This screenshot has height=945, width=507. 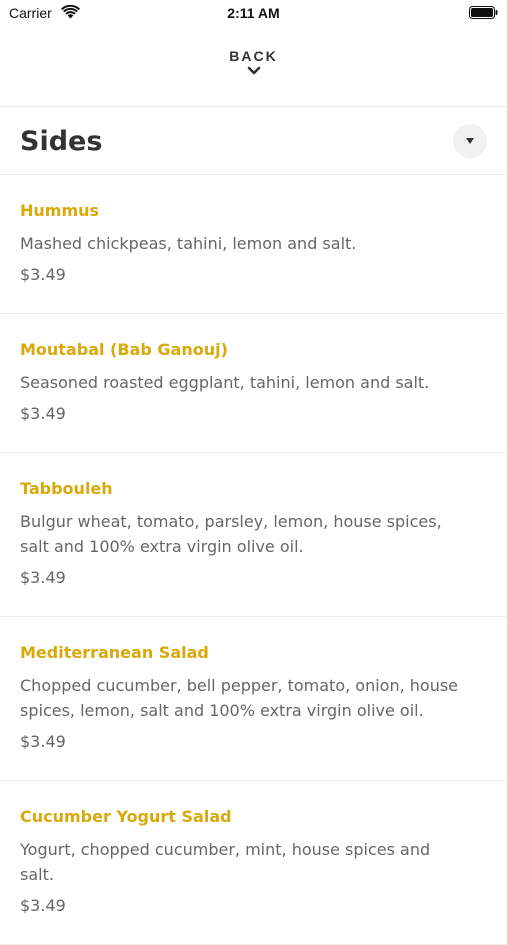 What do you see at coordinates (253, 141) in the screenshot?
I see `section-header: Sides` at bounding box center [253, 141].